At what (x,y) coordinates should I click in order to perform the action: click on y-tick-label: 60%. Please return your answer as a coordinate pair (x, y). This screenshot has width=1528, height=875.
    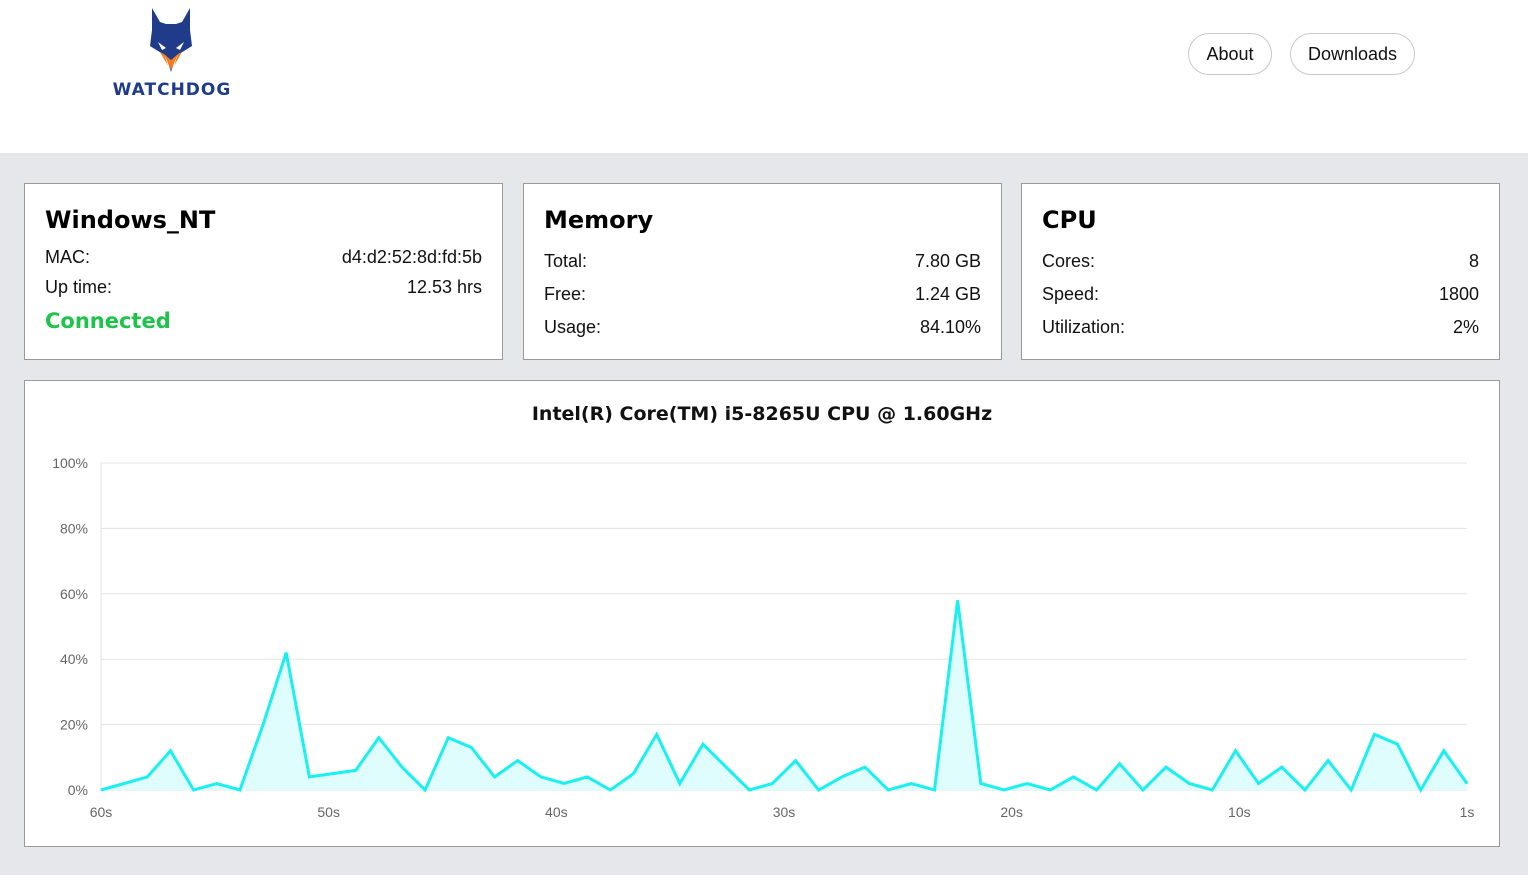
    Looking at the image, I should click on (74, 594).